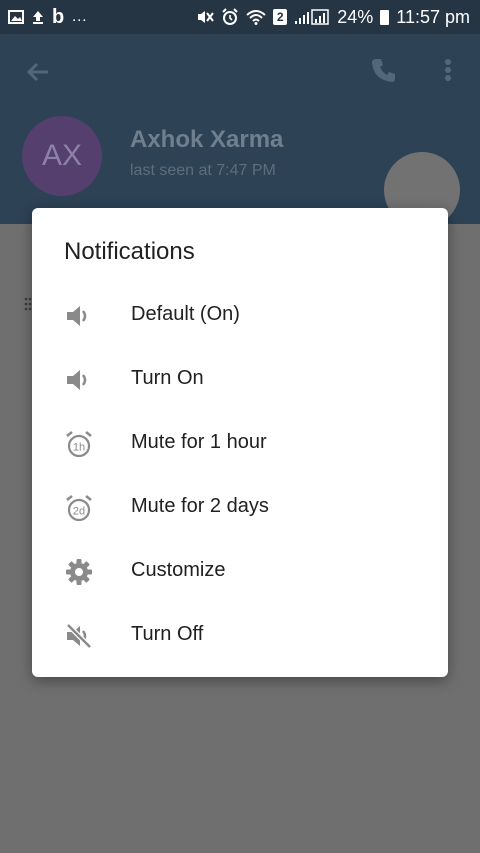  Describe the element at coordinates (355, 16) in the screenshot. I see `battery-percent: 24%` at that location.